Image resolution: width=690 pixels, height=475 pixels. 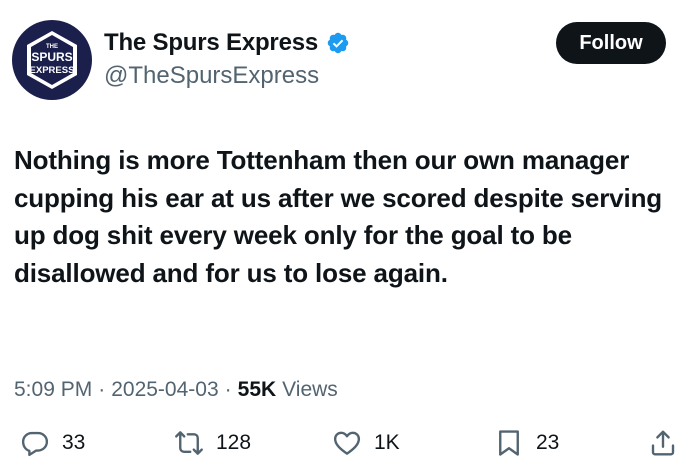 I want to click on retweet-count: 128, so click(x=234, y=442).